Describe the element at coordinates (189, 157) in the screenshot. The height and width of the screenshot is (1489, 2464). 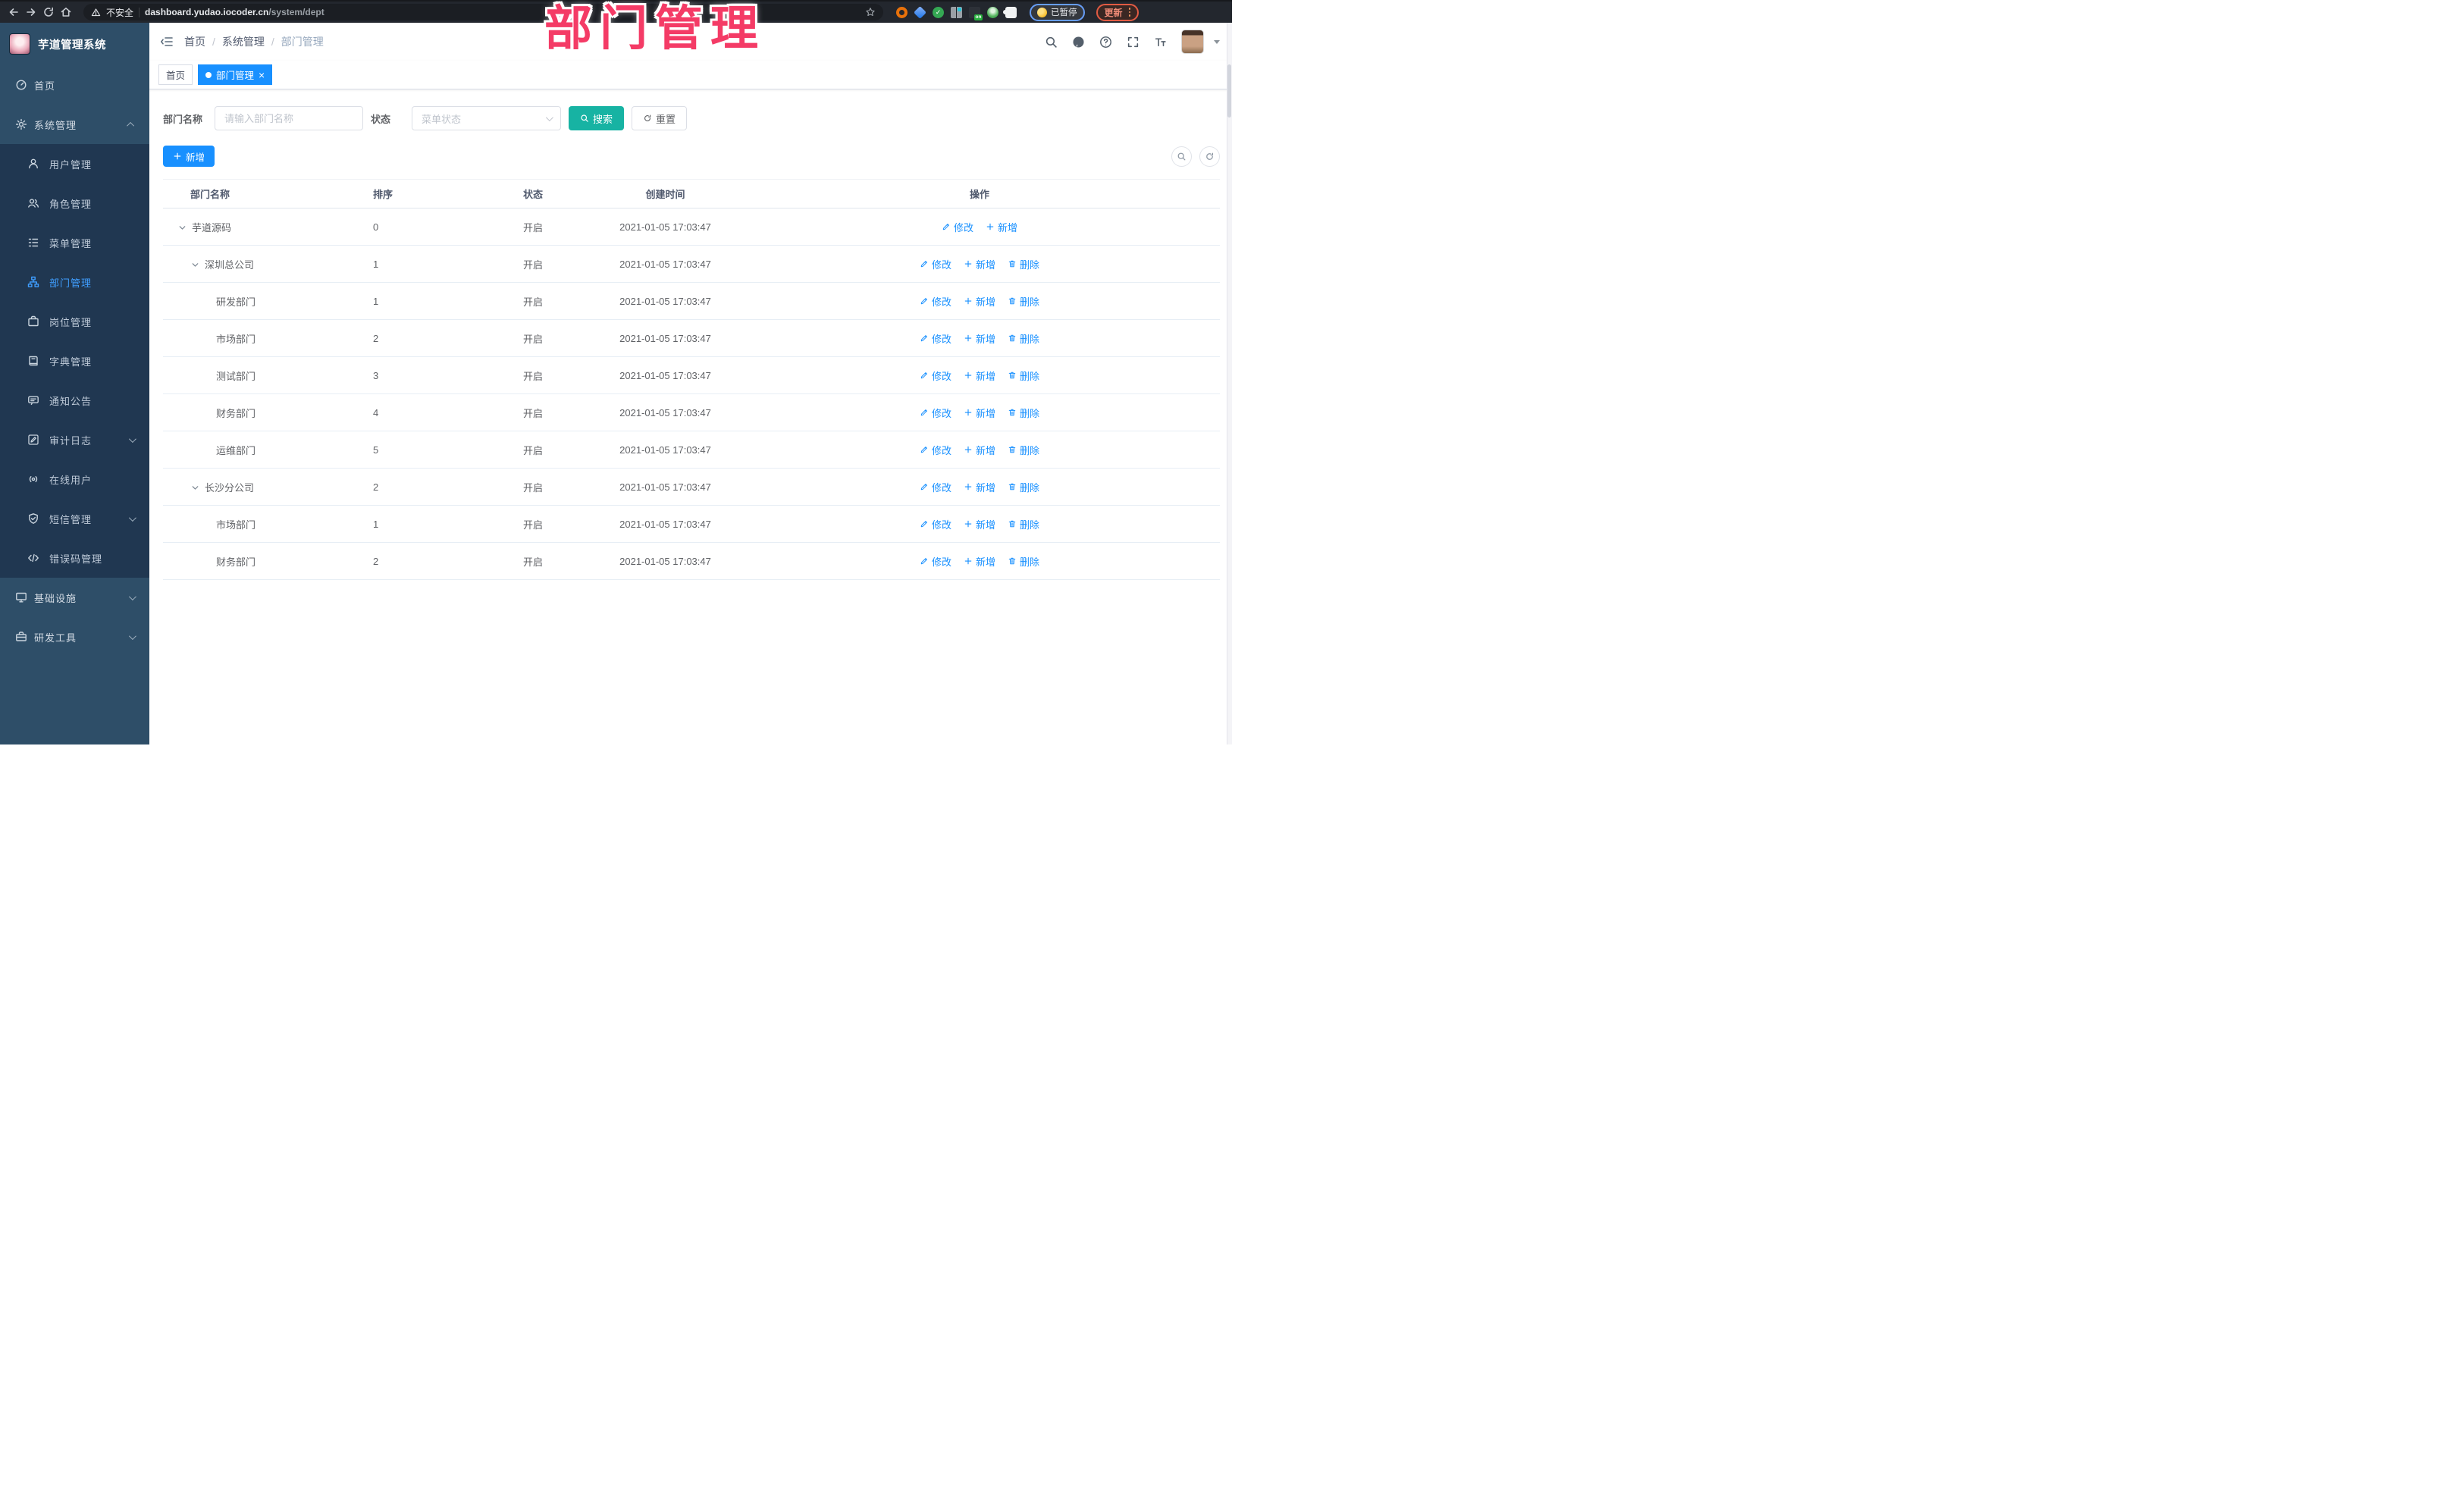
I see `add-button: 新增` at that location.